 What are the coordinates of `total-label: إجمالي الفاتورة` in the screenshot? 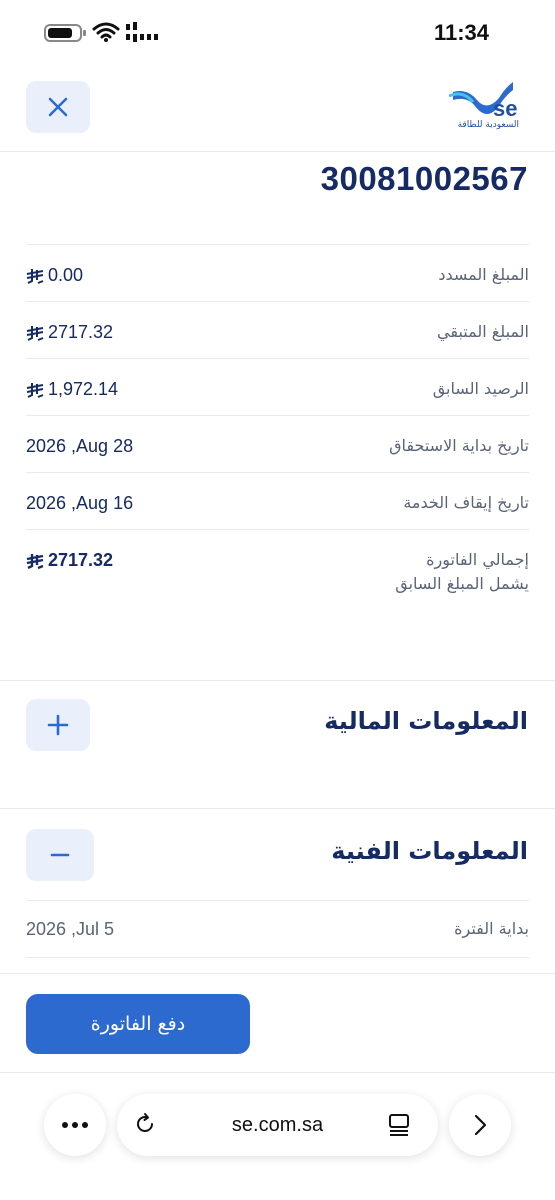 It's located at (477, 559).